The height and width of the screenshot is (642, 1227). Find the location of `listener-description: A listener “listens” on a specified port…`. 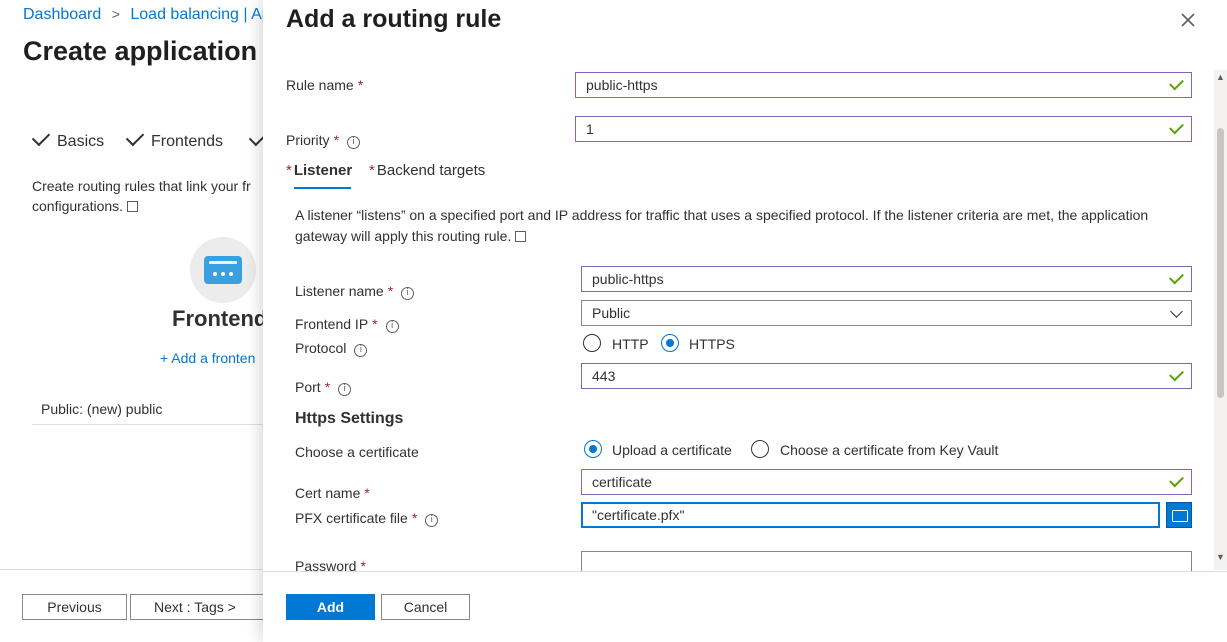

listener-description: A listener “listens” on a specified port… is located at coordinates (722, 225).